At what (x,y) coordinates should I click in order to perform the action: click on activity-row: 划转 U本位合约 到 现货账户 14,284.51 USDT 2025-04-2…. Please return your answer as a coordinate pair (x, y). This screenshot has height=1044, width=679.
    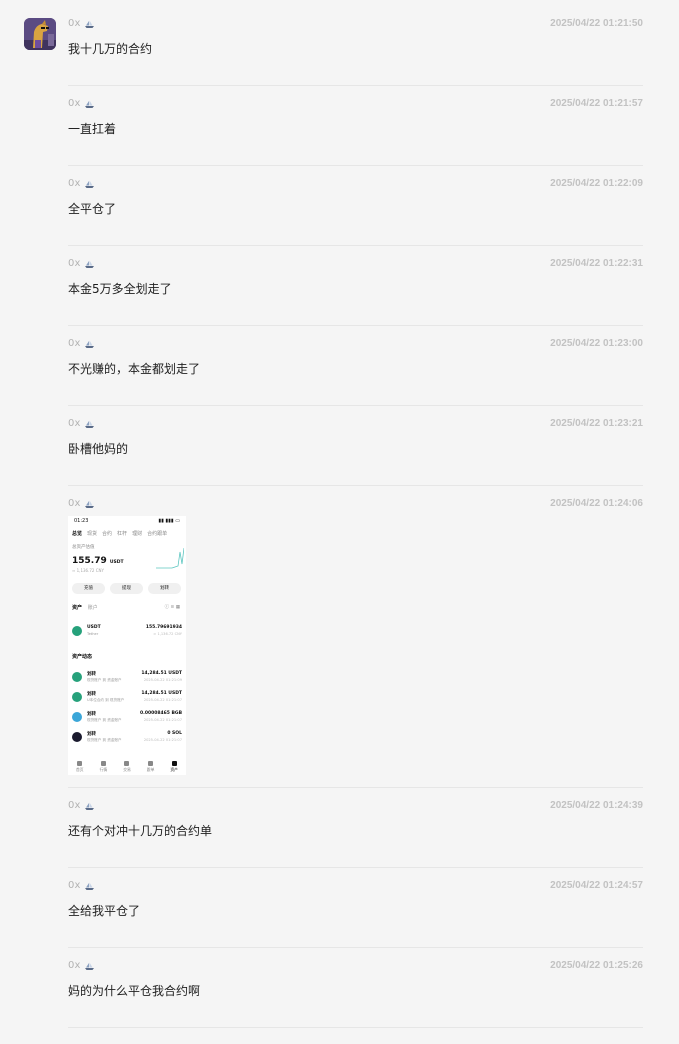
    Looking at the image, I should click on (127, 699).